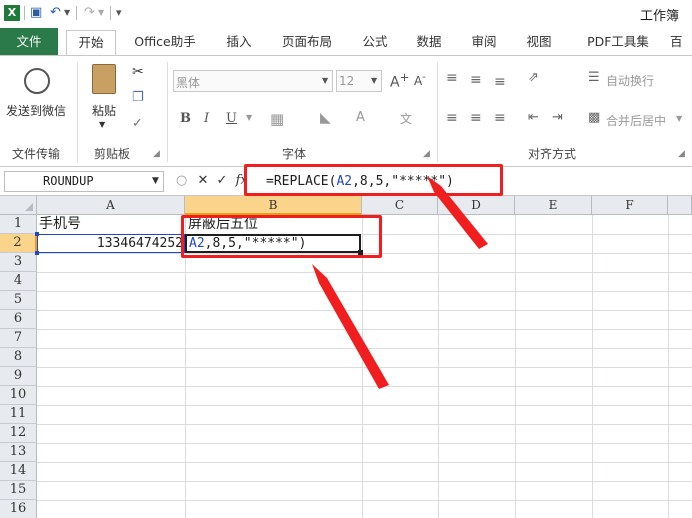 Image resolution: width=692 pixels, height=518 pixels. Describe the element at coordinates (55, 13) in the screenshot. I see `undo-icon: ↶` at that location.